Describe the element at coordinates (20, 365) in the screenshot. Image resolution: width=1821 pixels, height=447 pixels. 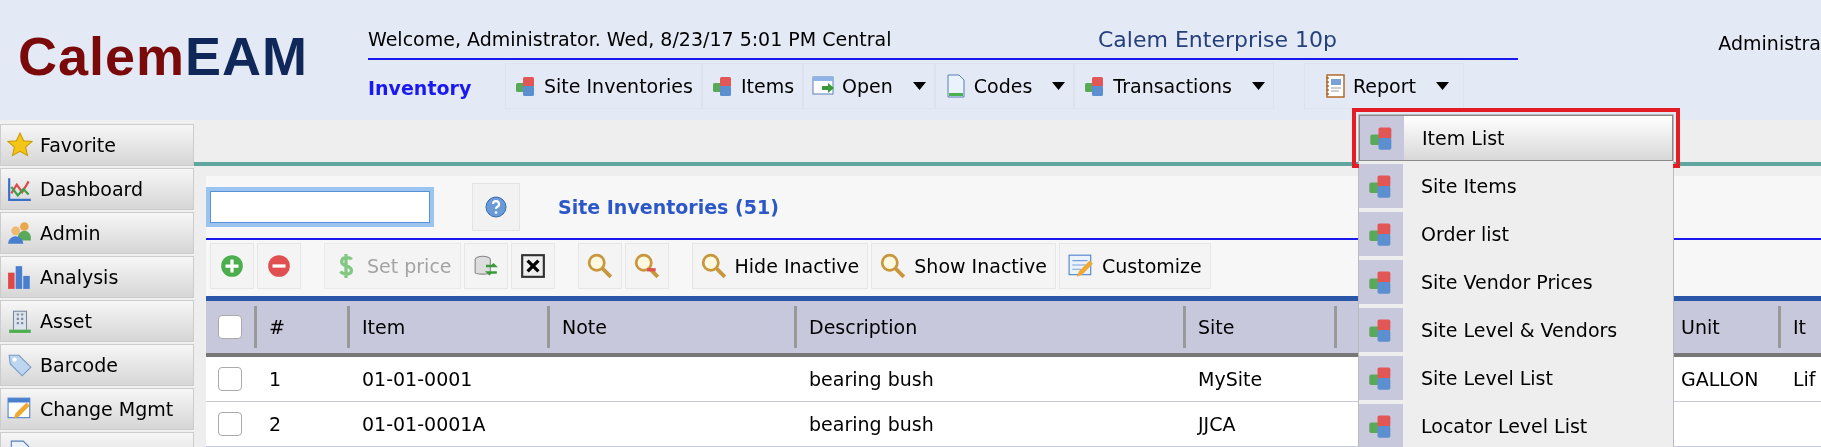
I see `tag-icon` at that location.